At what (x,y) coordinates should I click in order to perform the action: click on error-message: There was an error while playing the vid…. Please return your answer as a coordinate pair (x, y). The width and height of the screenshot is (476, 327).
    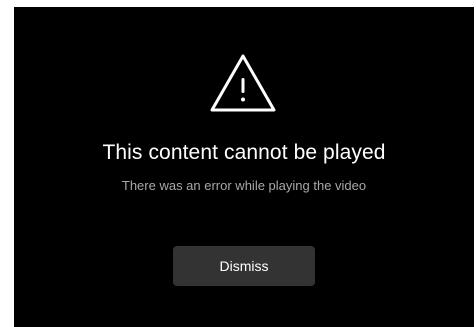
    Looking at the image, I should click on (244, 185).